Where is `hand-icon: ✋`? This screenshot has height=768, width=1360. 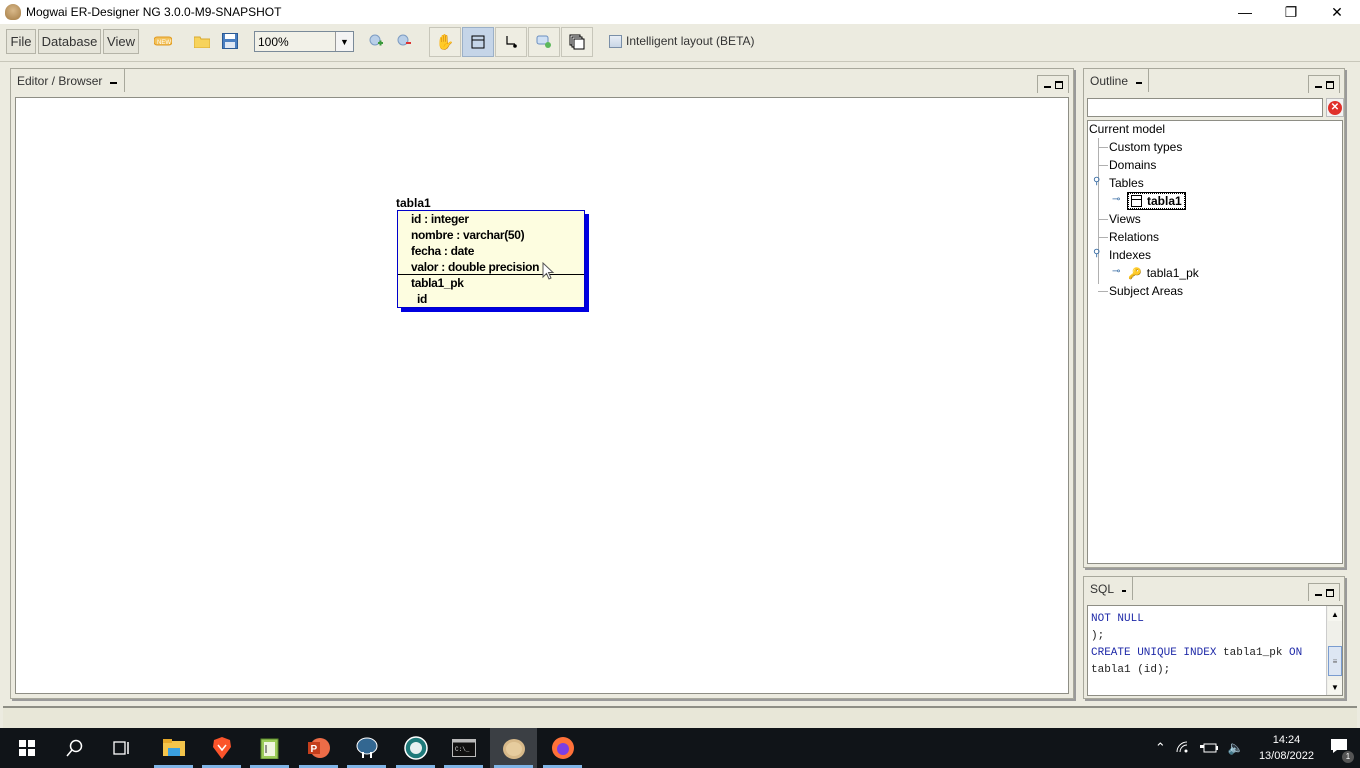
hand-icon: ✋ is located at coordinates (445, 42).